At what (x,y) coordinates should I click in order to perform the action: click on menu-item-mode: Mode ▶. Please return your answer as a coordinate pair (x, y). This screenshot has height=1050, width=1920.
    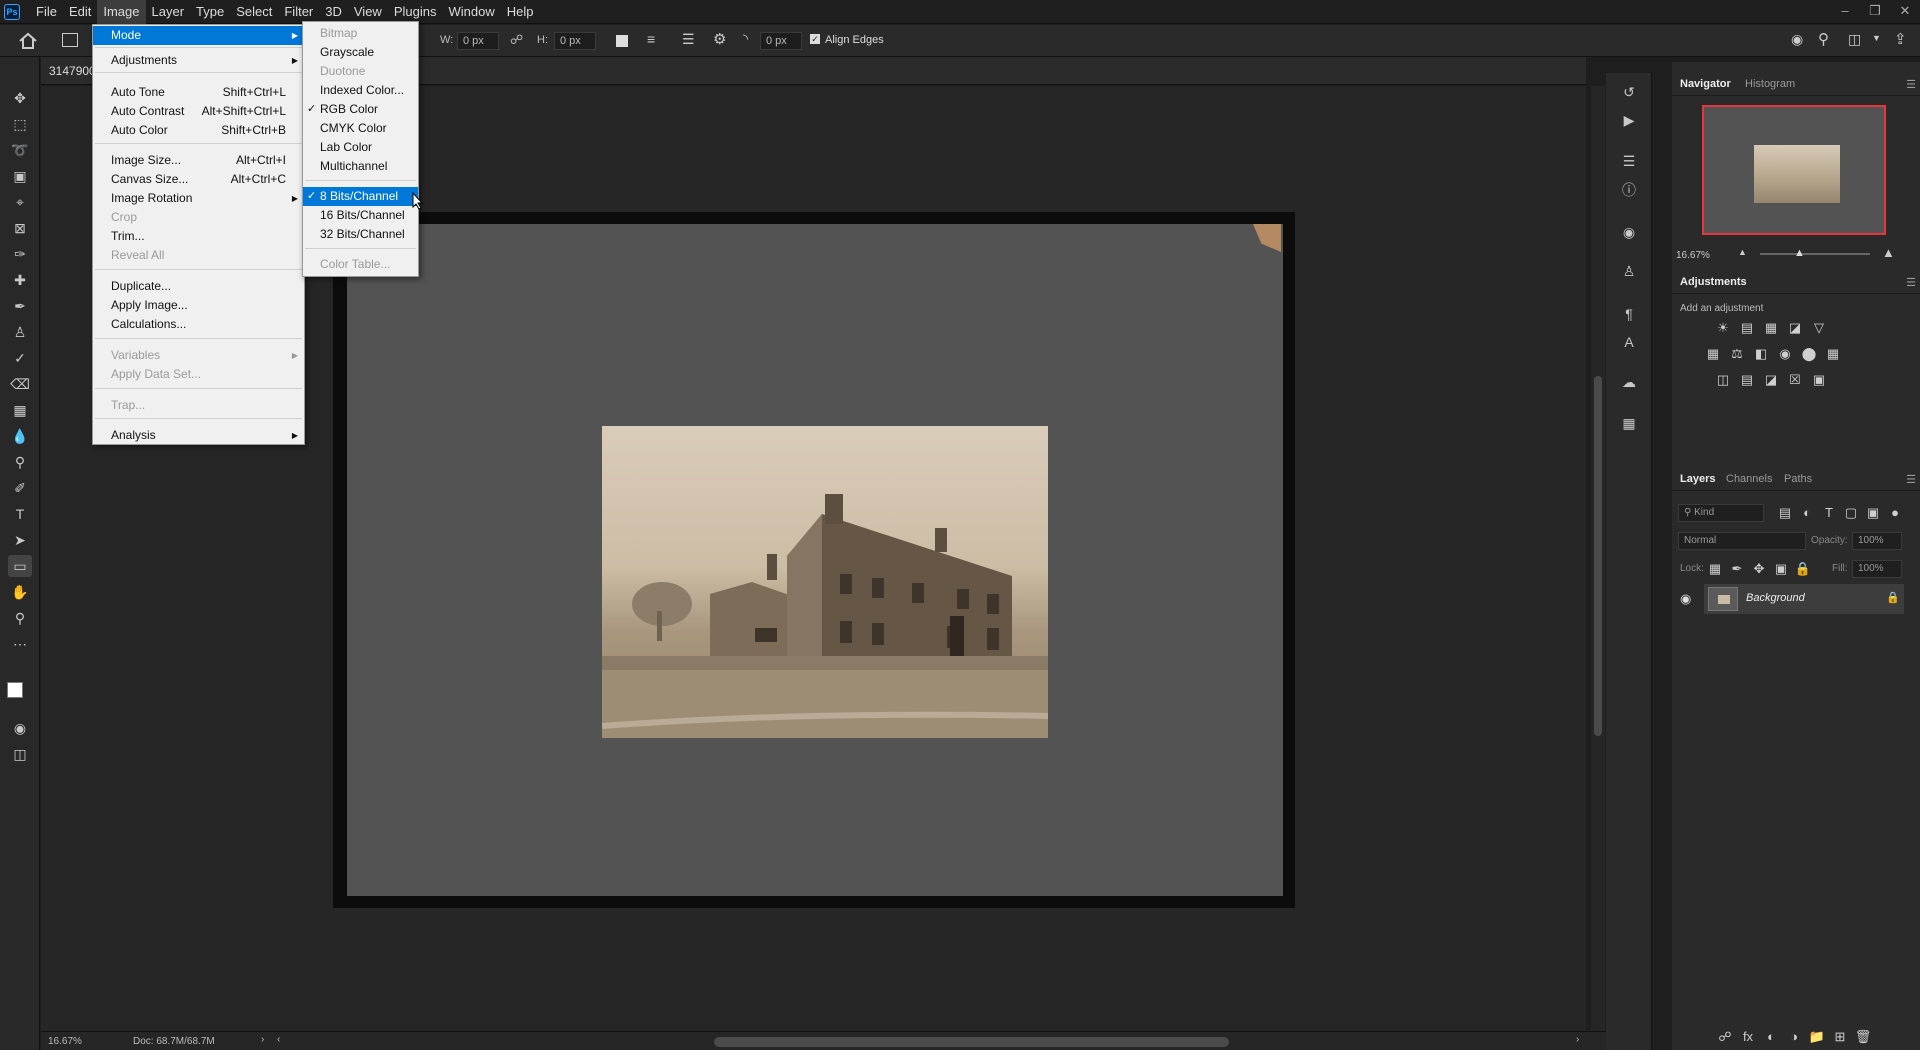
    Looking at the image, I should click on (198, 35).